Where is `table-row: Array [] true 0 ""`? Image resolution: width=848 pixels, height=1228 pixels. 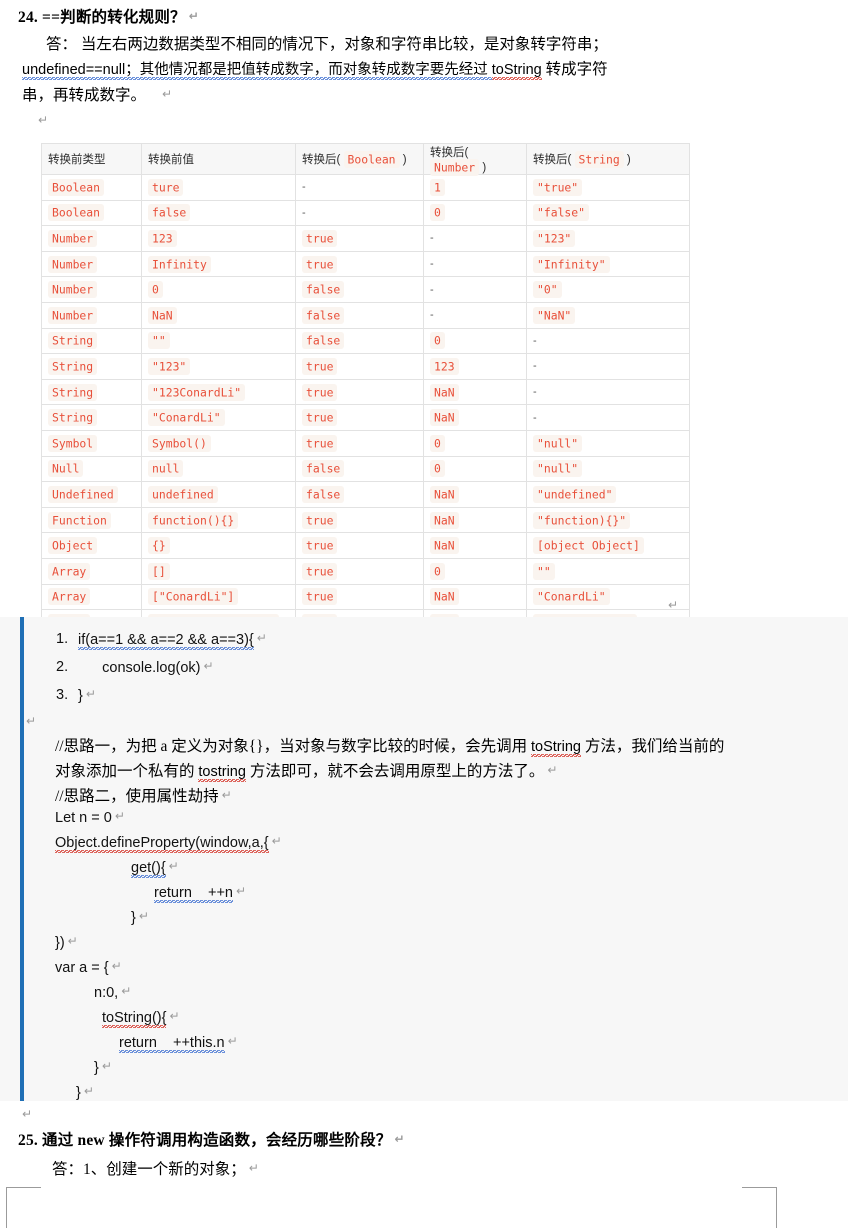 table-row: Array [] true 0 "" is located at coordinates (365, 571).